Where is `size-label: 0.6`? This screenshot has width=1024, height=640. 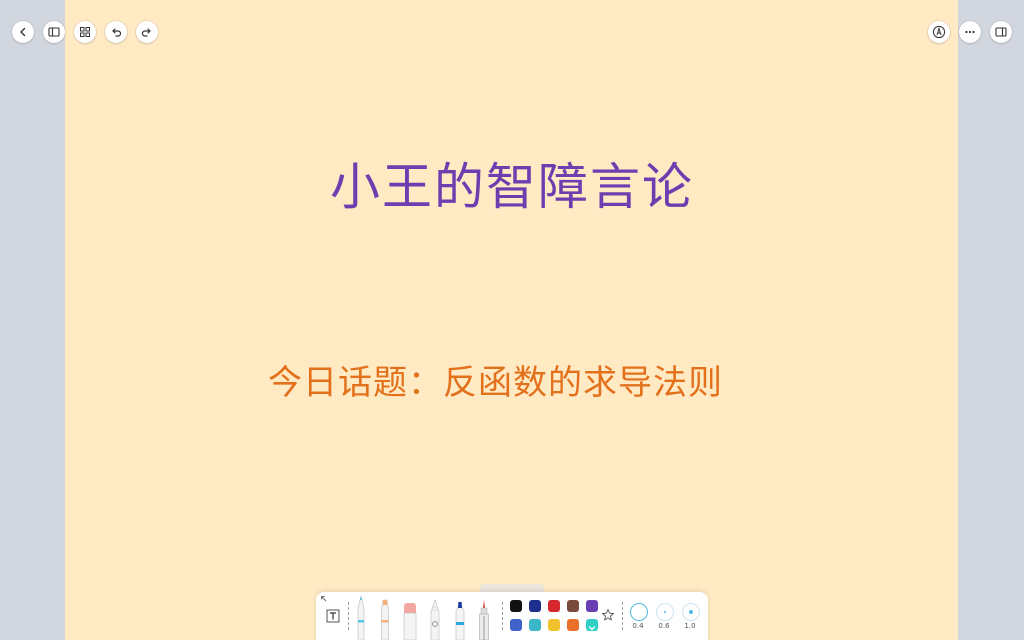
size-label: 0.6 is located at coordinates (664, 626).